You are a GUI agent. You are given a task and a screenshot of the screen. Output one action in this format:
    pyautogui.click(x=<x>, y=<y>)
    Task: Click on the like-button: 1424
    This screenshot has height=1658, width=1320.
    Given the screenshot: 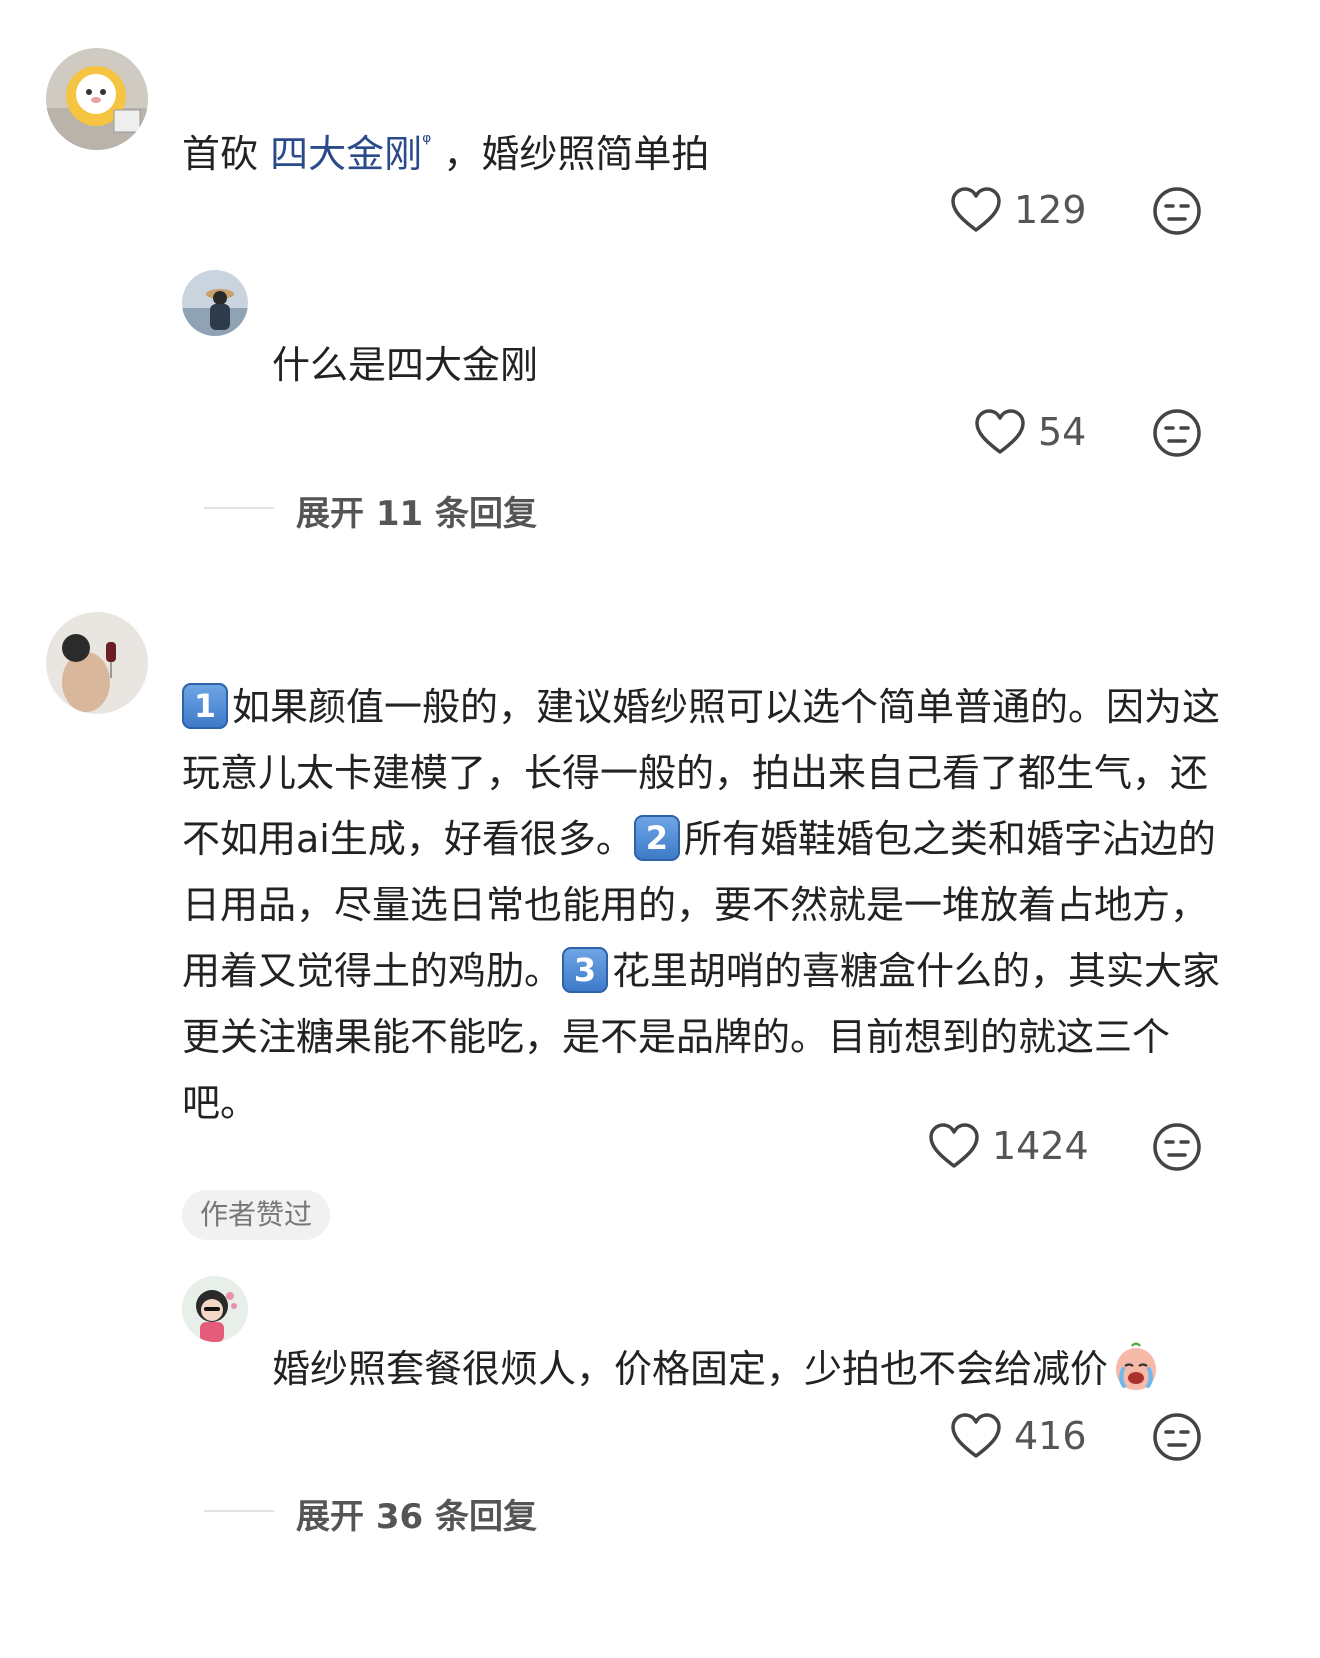 What is the action you would take?
    pyautogui.click(x=1008, y=1146)
    